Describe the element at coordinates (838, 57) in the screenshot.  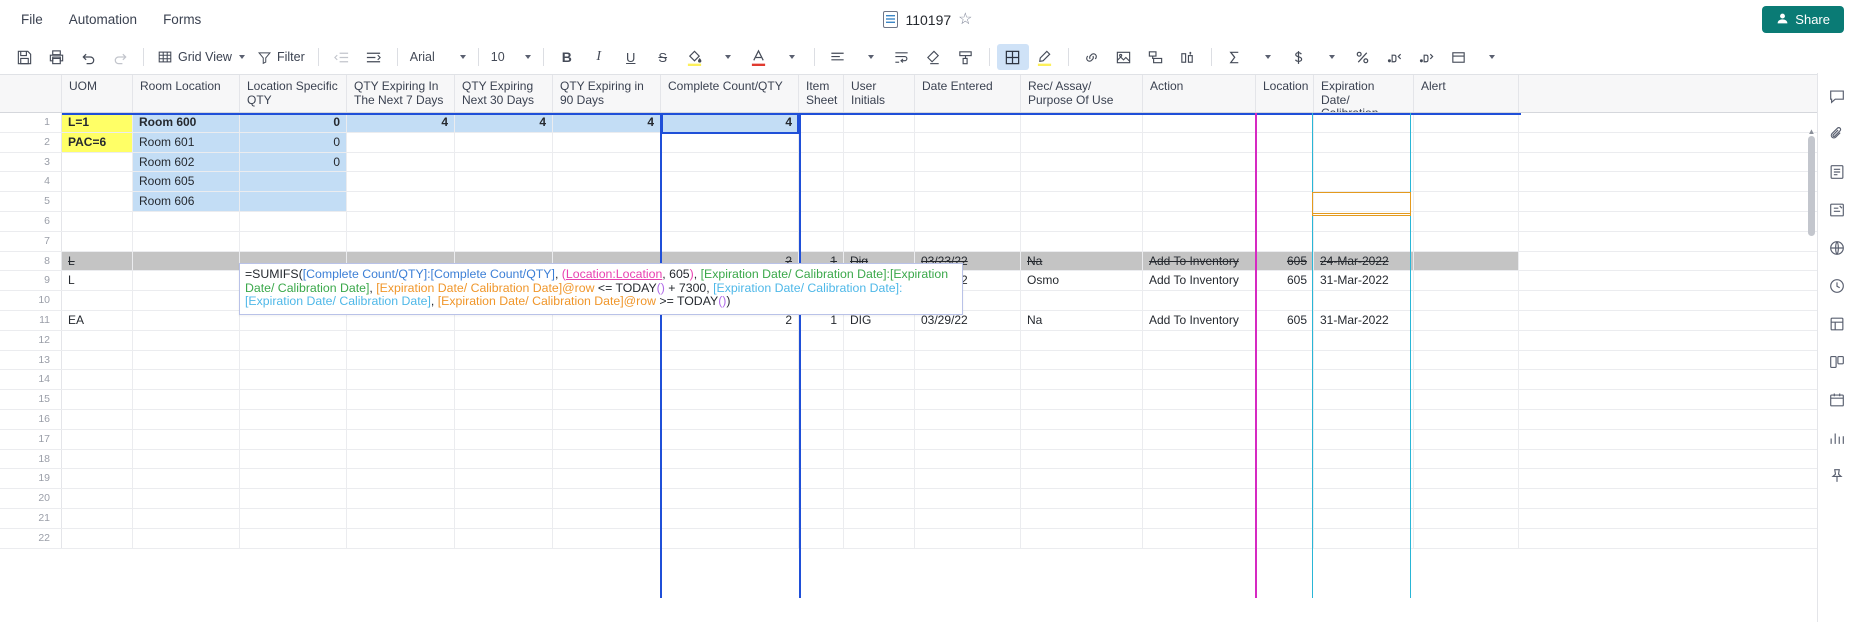
I see `align-left-icon` at that location.